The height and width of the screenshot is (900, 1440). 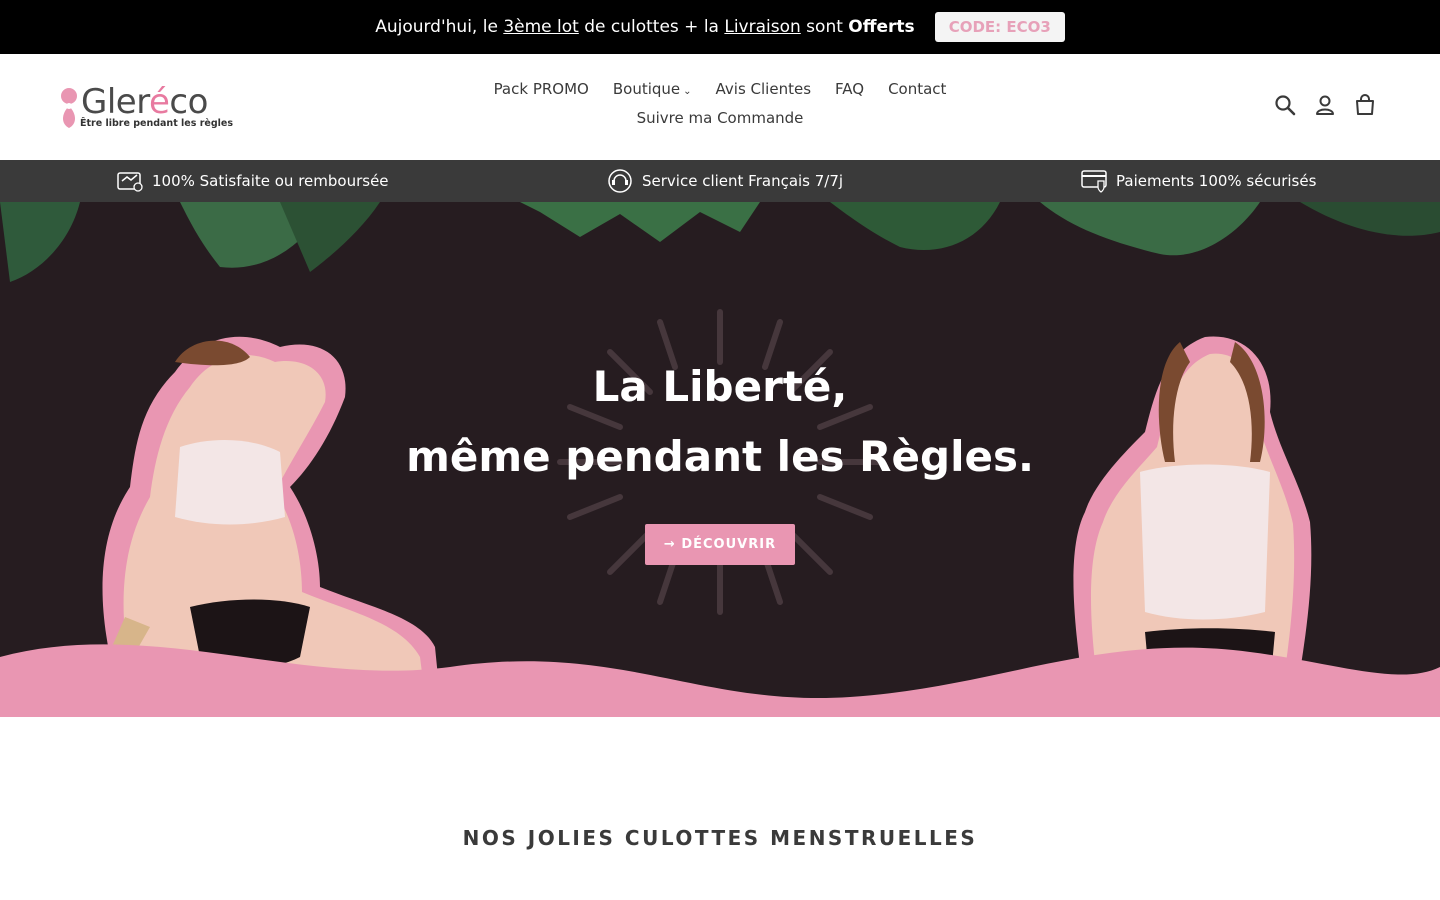 What do you see at coordinates (1365, 105) in the screenshot?
I see `cart-icon` at bounding box center [1365, 105].